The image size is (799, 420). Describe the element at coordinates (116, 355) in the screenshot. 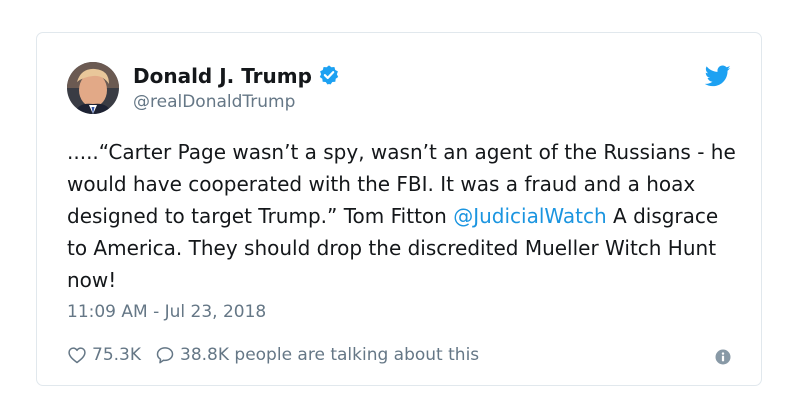

I see `like-count: 75.3K` at that location.